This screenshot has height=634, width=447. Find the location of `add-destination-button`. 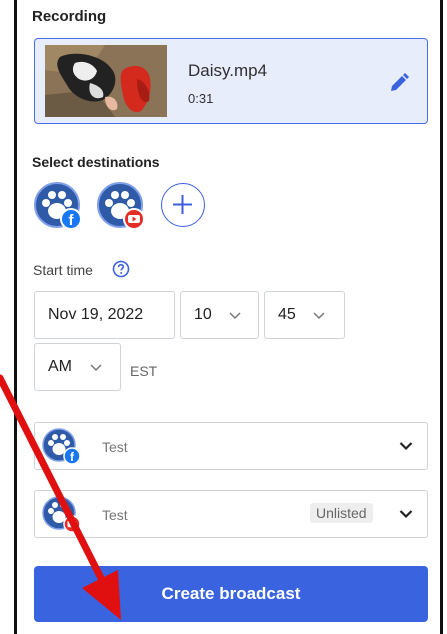

add-destination-button is located at coordinates (183, 205).